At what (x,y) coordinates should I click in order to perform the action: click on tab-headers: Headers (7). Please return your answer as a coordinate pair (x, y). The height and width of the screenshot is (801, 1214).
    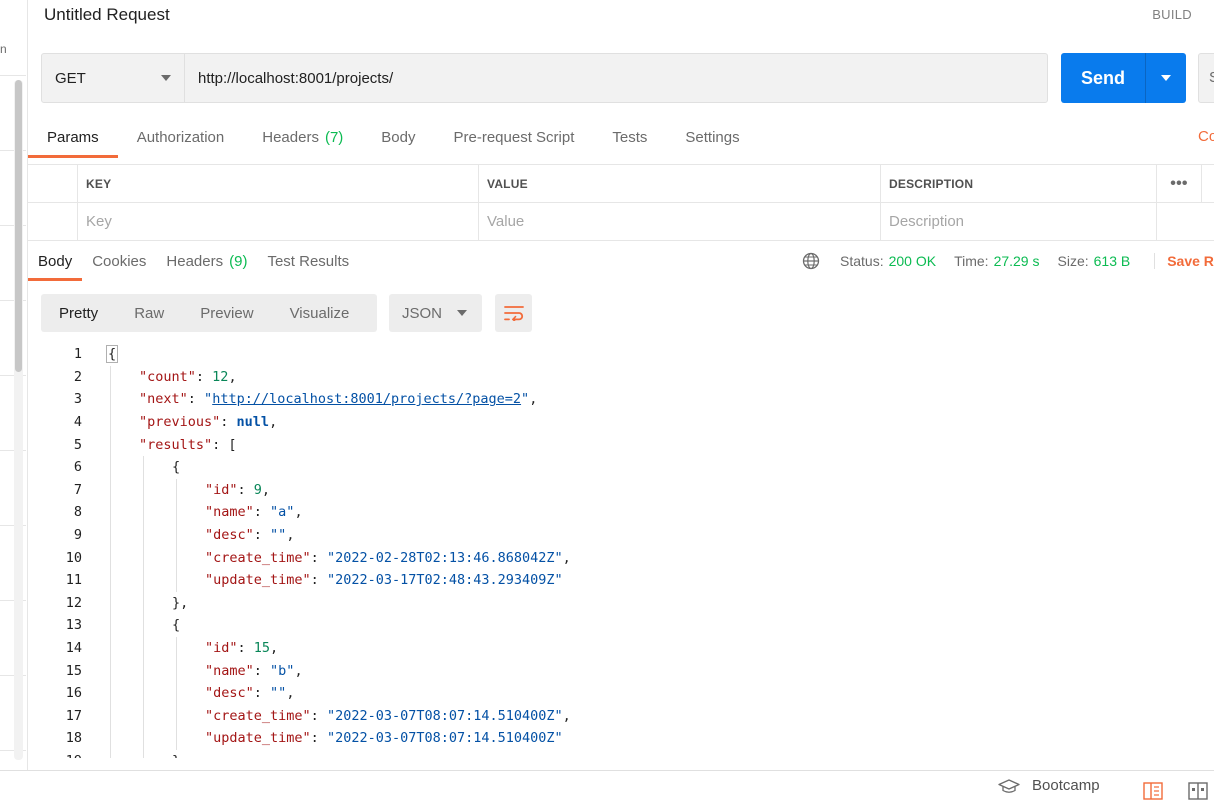
    Looking at the image, I should click on (302, 137).